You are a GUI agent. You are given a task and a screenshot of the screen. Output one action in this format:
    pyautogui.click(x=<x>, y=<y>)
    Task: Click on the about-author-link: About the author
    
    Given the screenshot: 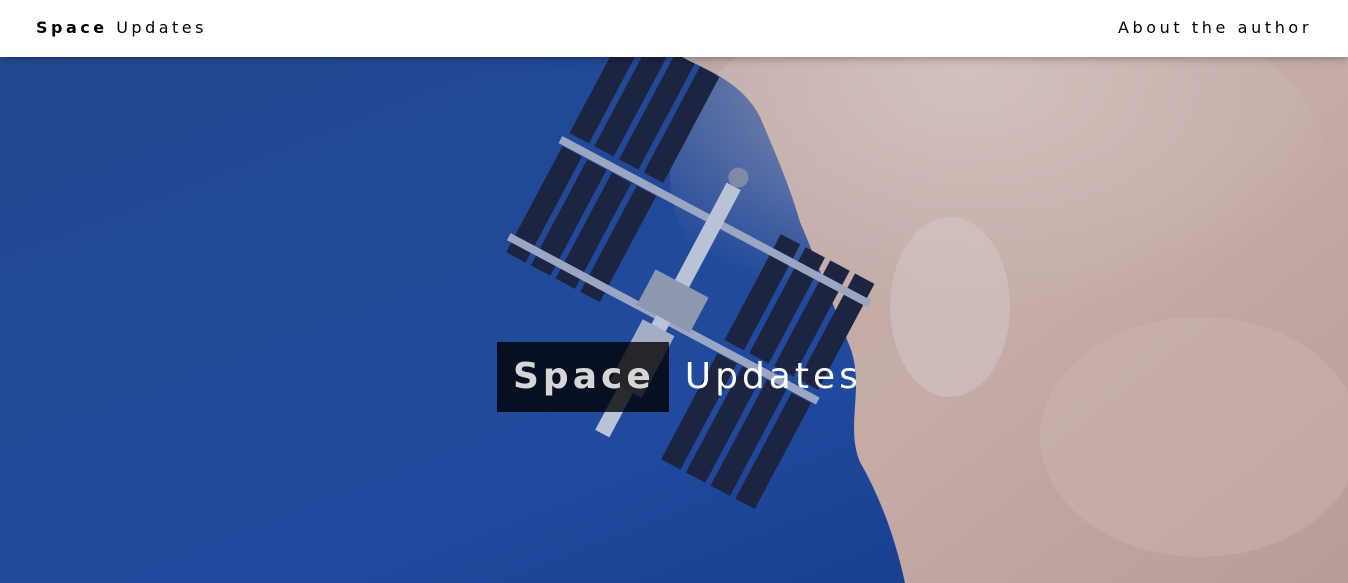 What is the action you would take?
    pyautogui.click(x=1215, y=27)
    